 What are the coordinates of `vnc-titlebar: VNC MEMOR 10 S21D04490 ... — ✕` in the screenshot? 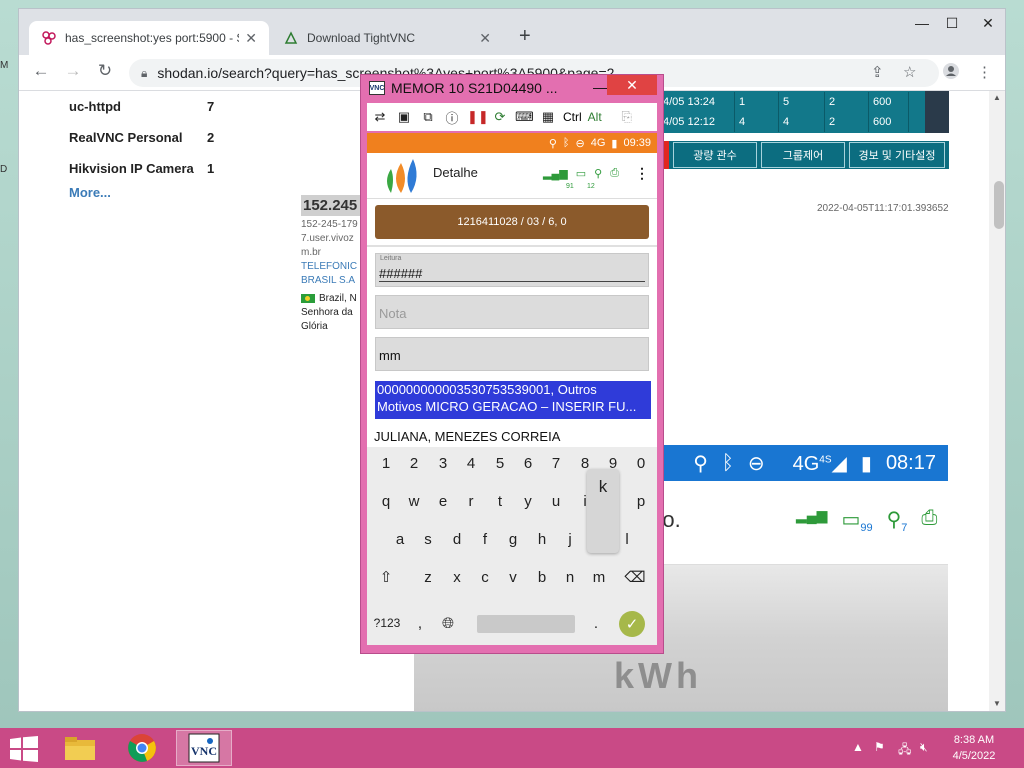 It's located at (512, 88).